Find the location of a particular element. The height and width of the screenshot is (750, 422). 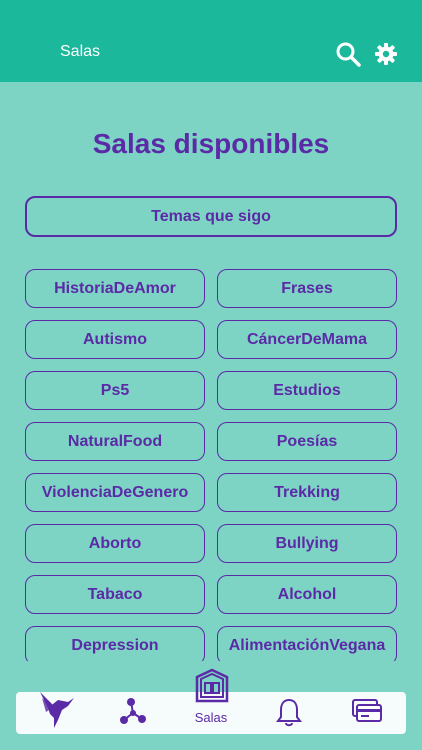

room-button: Ps5 is located at coordinates (115, 390).